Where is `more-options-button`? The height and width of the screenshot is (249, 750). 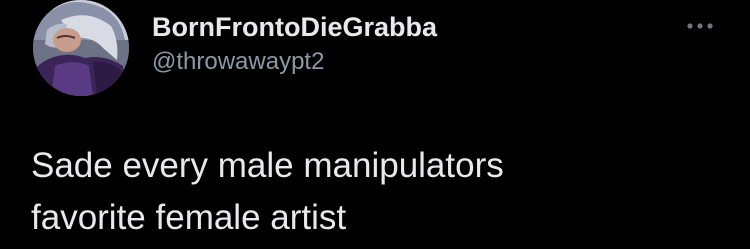
more-options-button is located at coordinates (702, 26).